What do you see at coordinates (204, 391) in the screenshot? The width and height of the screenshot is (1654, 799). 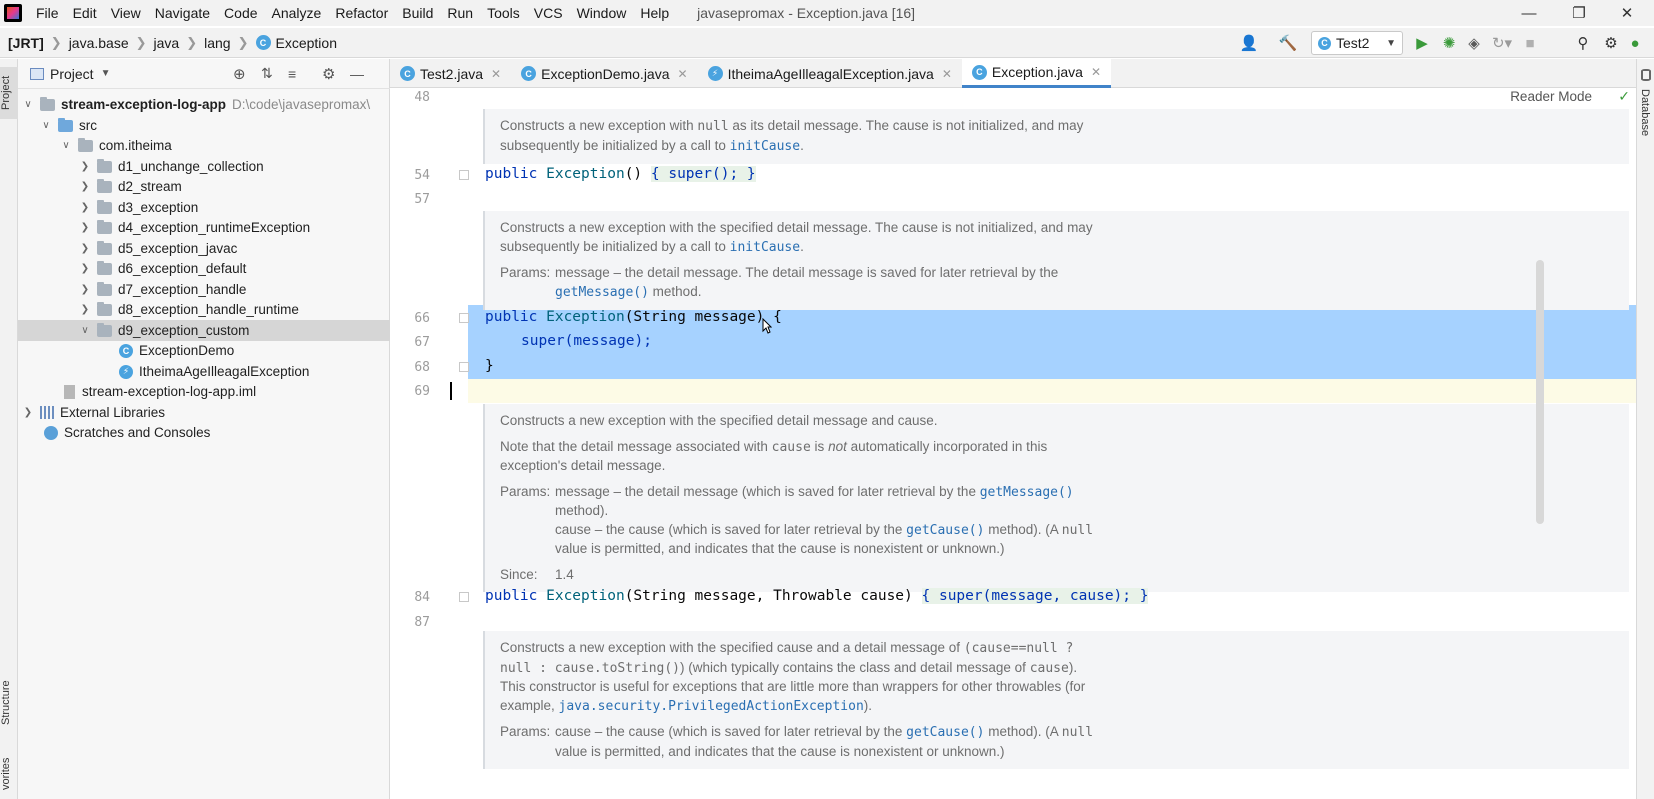 I see `tree-item-iml: stream-exception-log-app.iml` at bounding box center [204, 391].